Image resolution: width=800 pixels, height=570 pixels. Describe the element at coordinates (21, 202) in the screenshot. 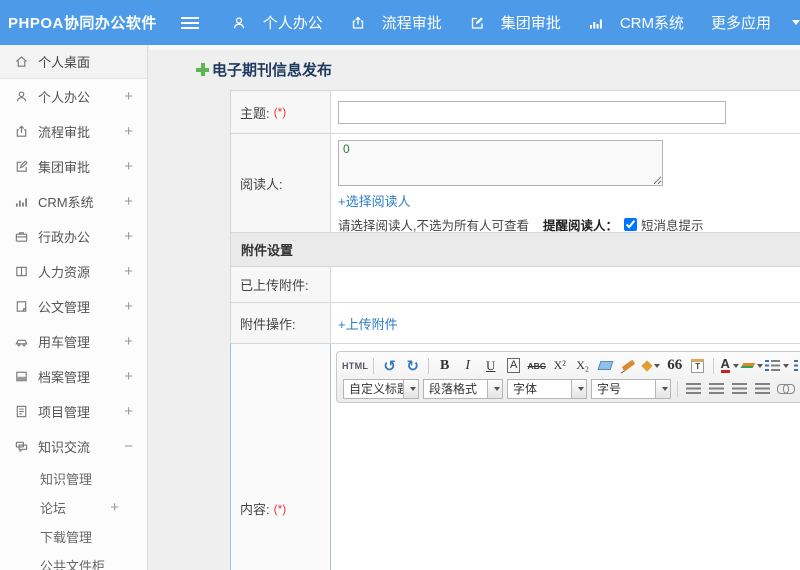

I see `bar-chart-icon` at that location.